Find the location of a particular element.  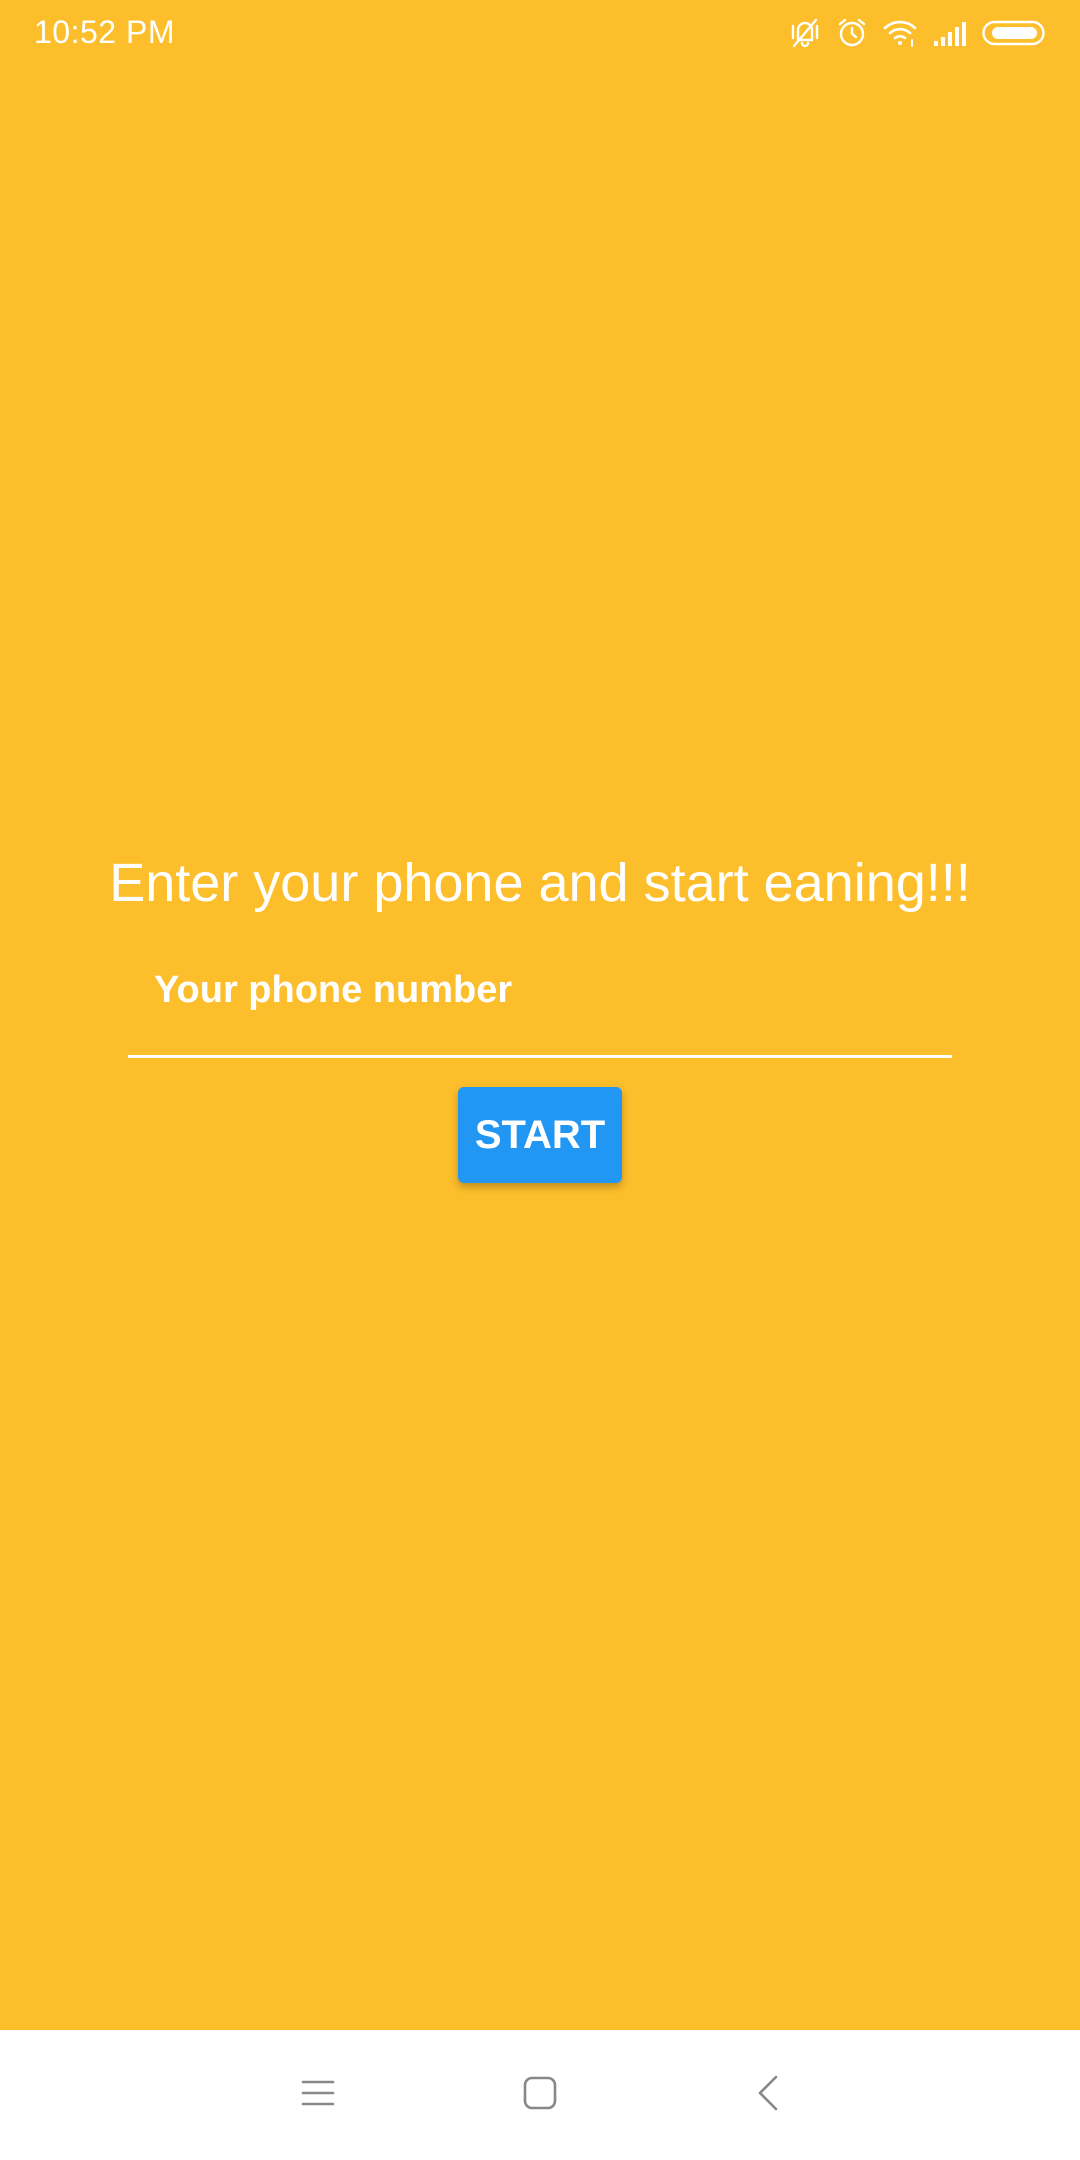

status-icons is located at coordinates (918, 33).